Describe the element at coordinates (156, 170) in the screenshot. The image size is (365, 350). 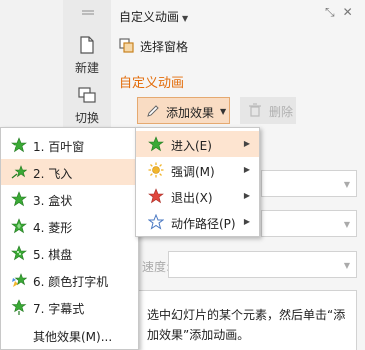
I see `emphasis-sun-icon` at that location.